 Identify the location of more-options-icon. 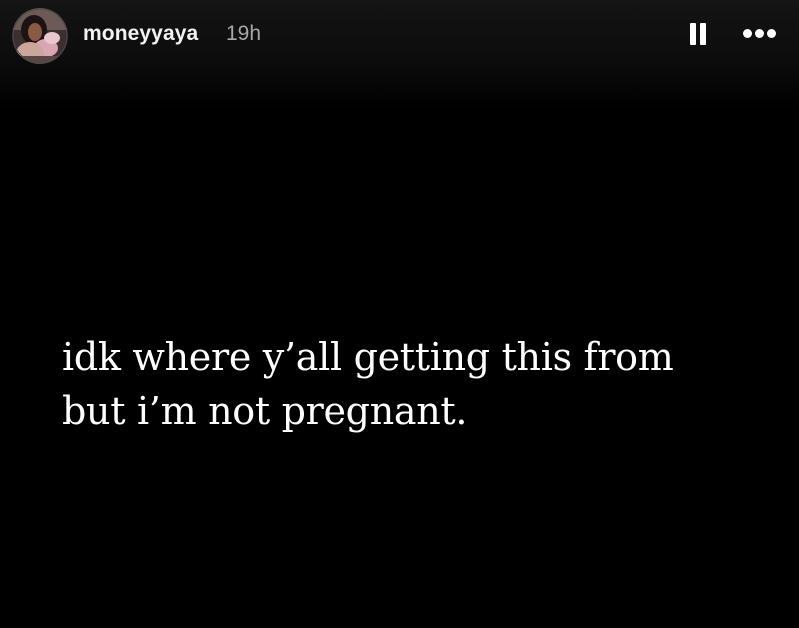
(747, 33).